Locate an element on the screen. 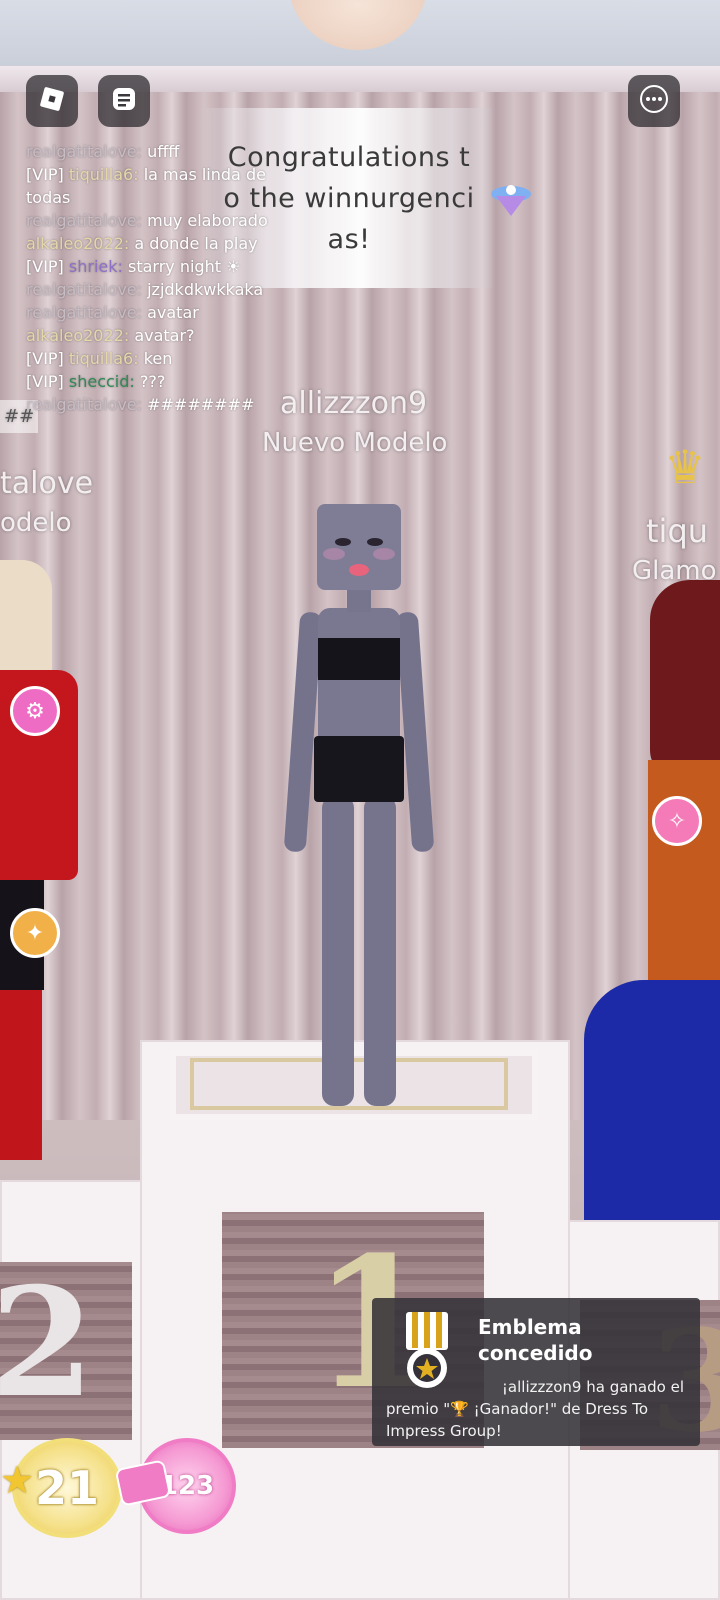 The width and height of the screenshot is (720, 1600). center-player-name: allizzzon9 is located at coordinates (354, 403).